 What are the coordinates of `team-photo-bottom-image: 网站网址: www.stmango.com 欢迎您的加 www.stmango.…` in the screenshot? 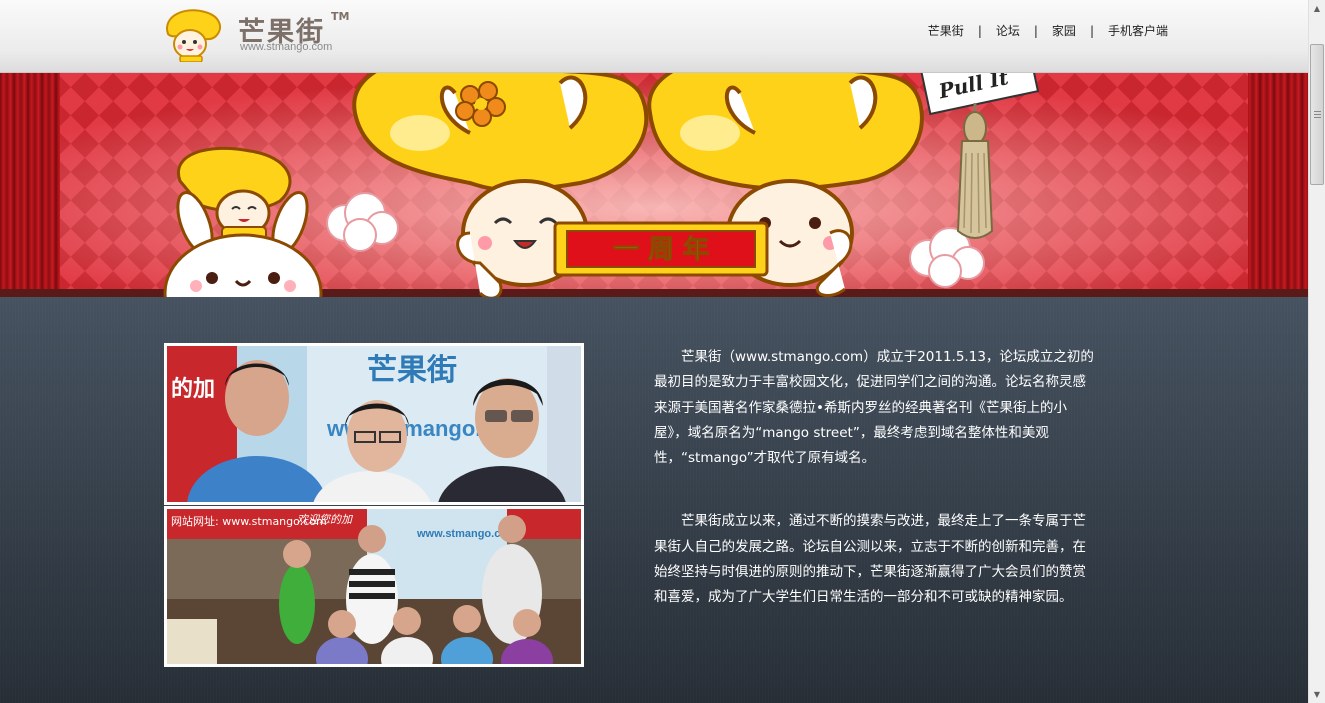 It's located at (374, 586).